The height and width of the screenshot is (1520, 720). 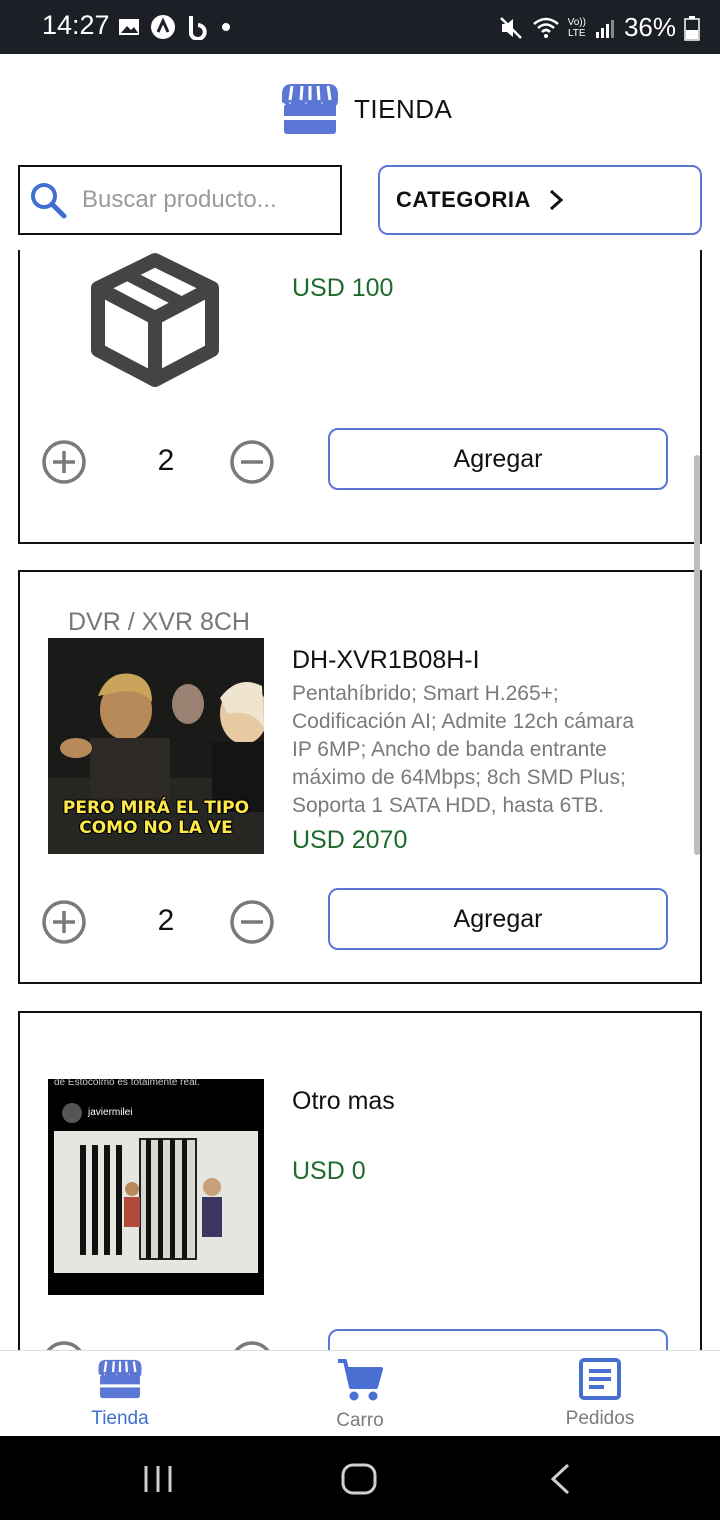 I want to click on wifi-icon, so click(x=545, y=27).